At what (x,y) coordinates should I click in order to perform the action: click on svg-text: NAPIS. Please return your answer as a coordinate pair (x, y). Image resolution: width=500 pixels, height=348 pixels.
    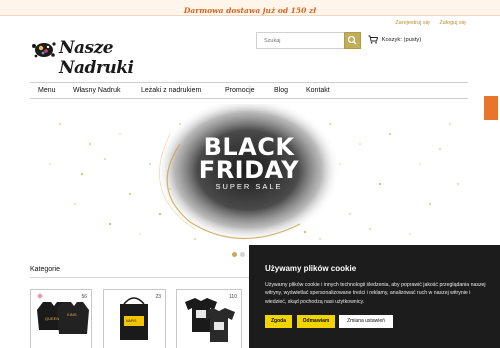
    Looking at the image, I should click on (131, 321).